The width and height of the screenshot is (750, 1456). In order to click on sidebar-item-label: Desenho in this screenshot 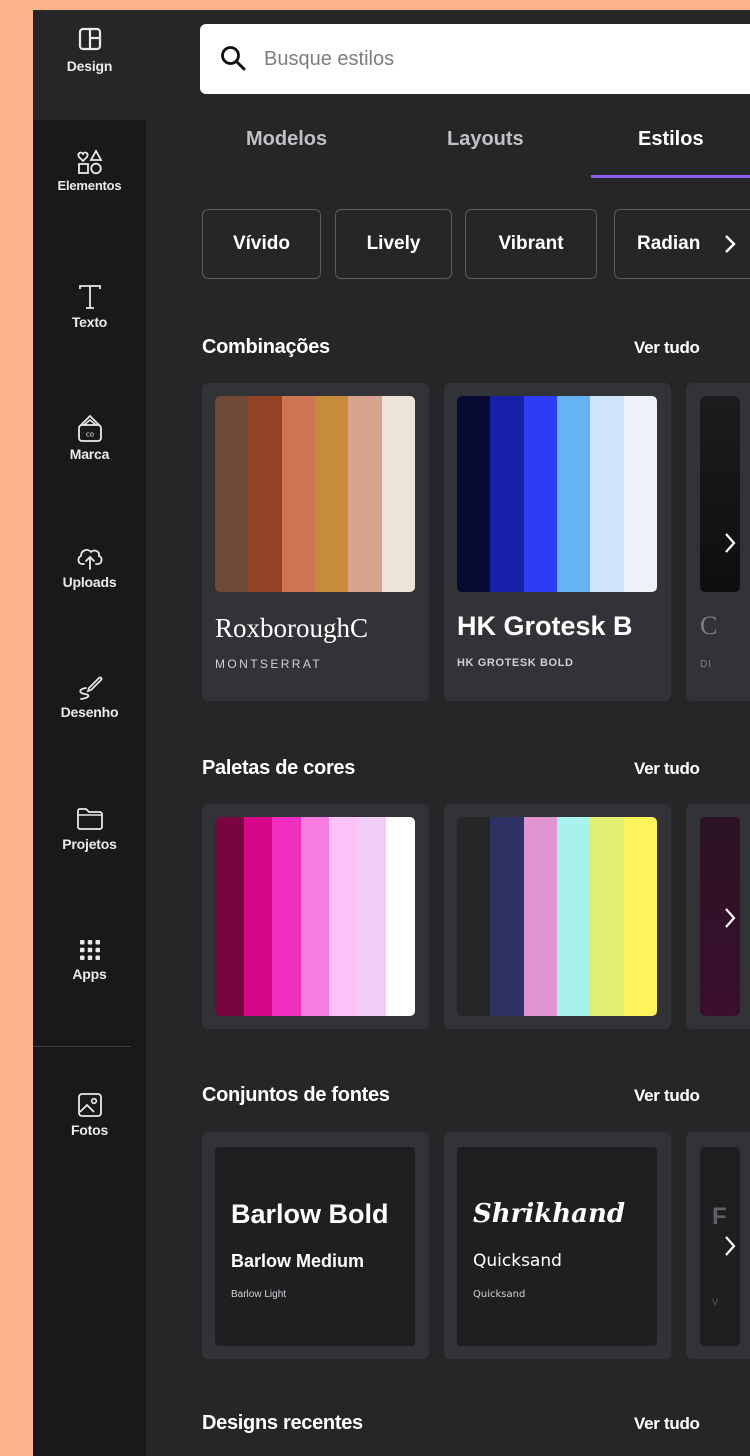, I will do `click(89, 712)`.